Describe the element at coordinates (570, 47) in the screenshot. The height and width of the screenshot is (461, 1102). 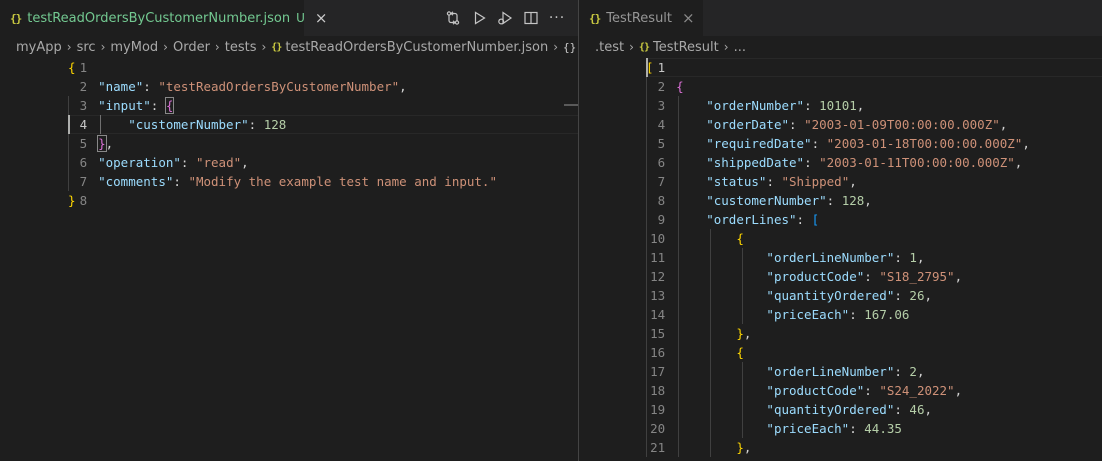
I see `json-object-icon: {}` at that location.